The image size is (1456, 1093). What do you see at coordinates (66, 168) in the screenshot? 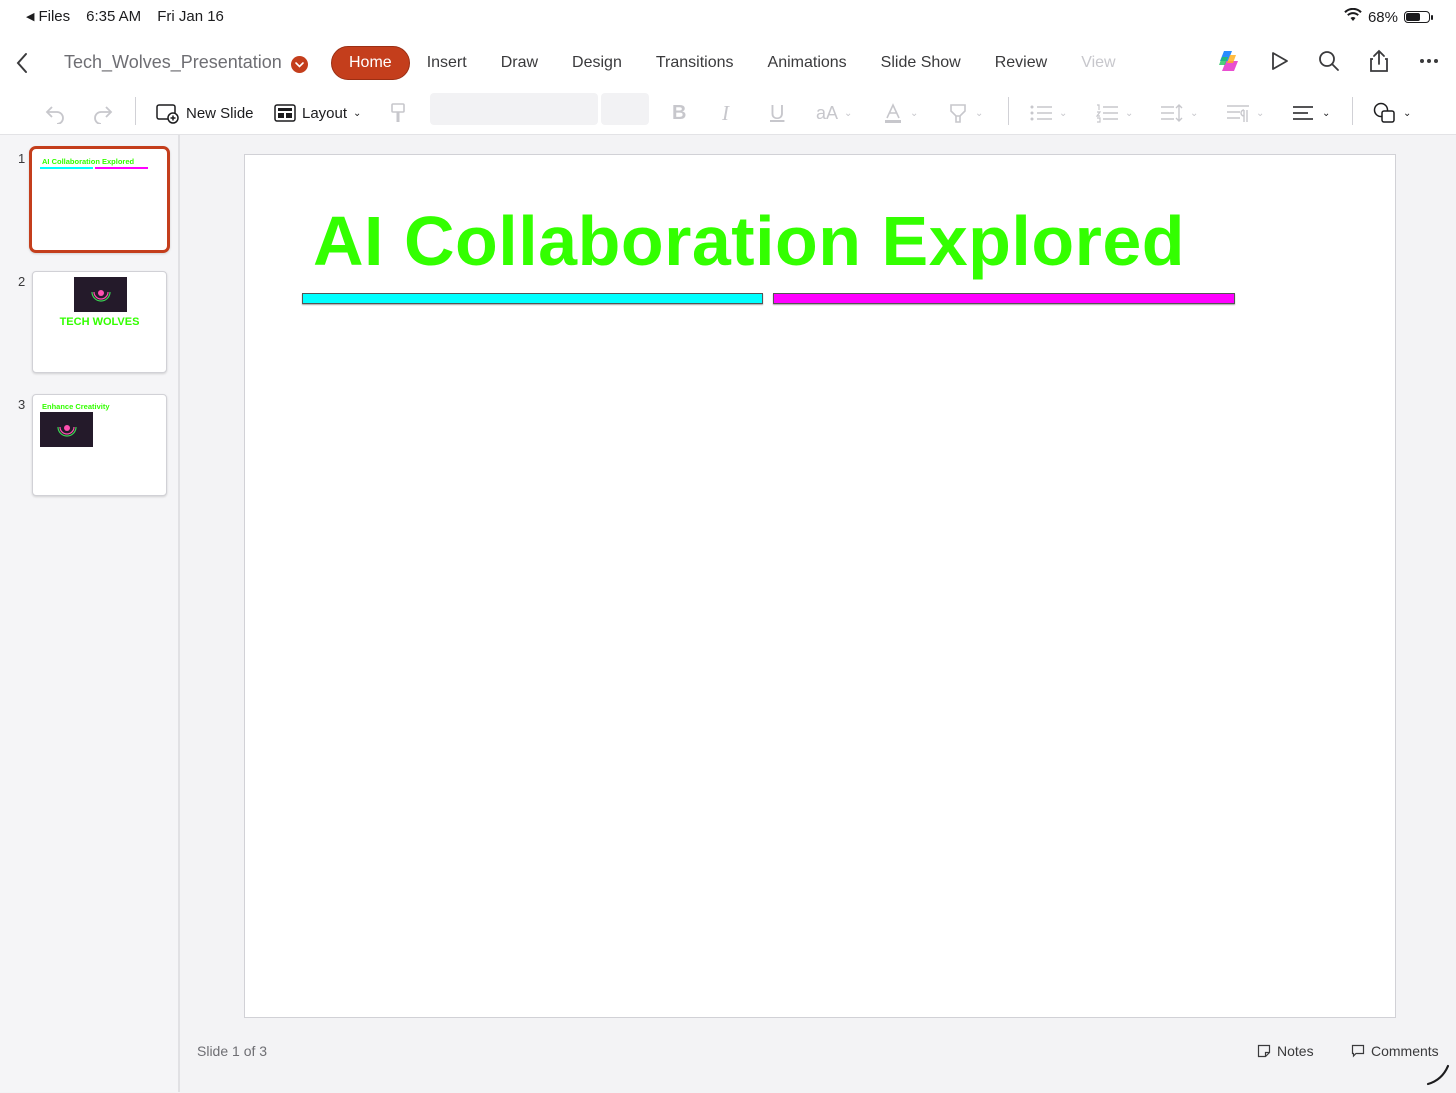
I see `thumbnail-cyan-bar` at bounding box center [66, 168].